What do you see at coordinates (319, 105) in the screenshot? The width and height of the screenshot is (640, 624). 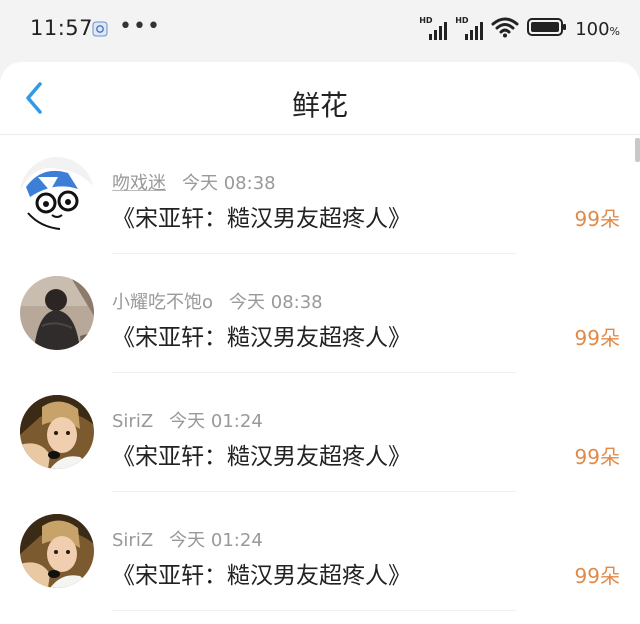 I see `page-title: 鲜花` at bounding box center [319, 105].